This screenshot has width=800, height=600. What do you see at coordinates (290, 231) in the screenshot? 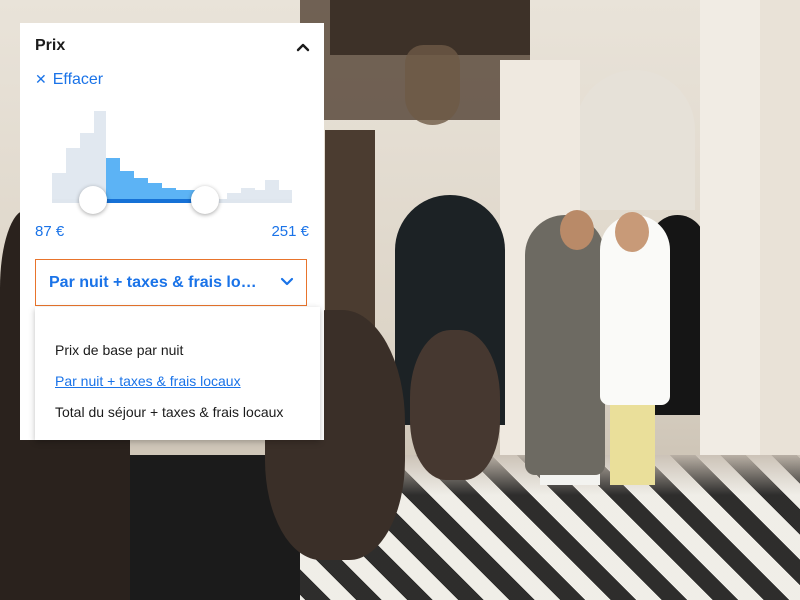
I see `max-price-label: 251 €` at bounding box center [290, 231].